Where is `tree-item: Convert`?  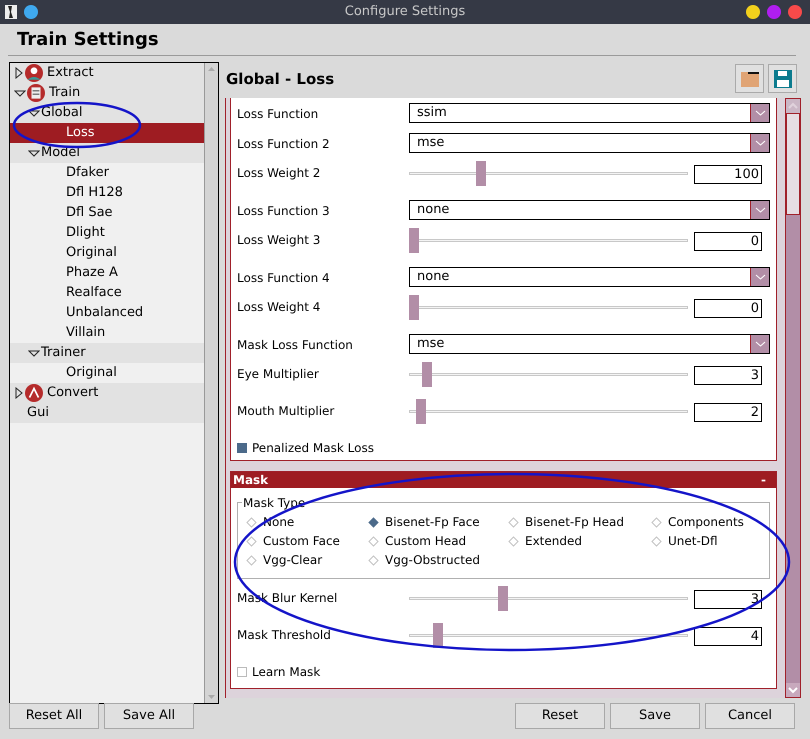 tree-item: Convert is located at coordinates (107, 393).